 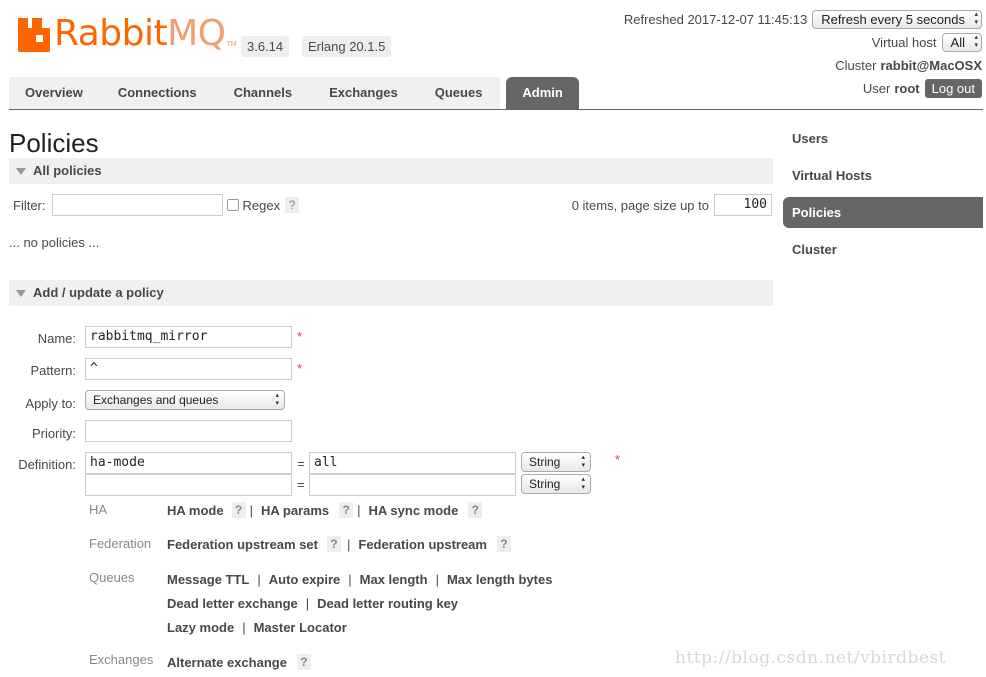 I want to click on refresh-interval-select: Refresh every 5 seconds, so click(x=897, y=19).